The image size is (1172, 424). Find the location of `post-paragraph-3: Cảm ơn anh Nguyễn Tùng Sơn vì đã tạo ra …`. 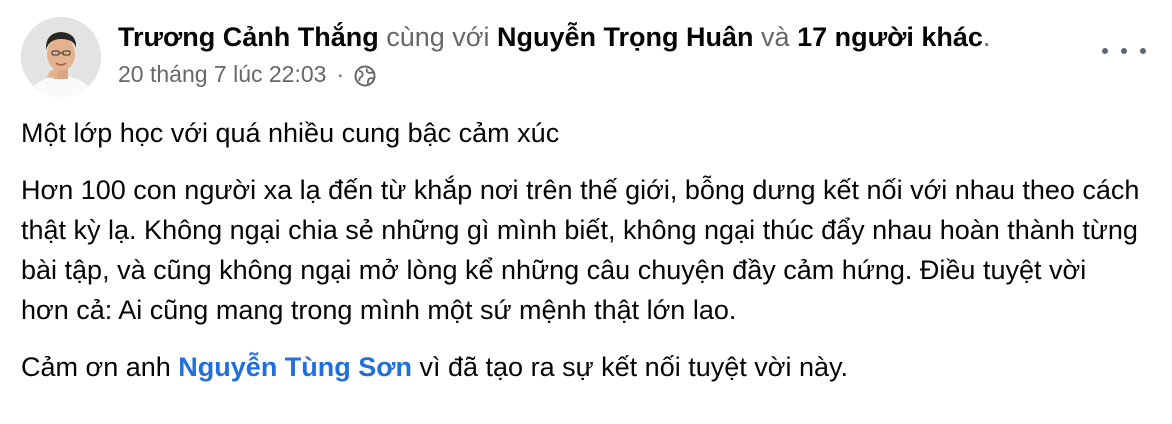

post-paragraph-3: Cảm ơn anh Nguyễn Tùng Sơn vì đã tạo ra … is located at coordinates (581, 367).